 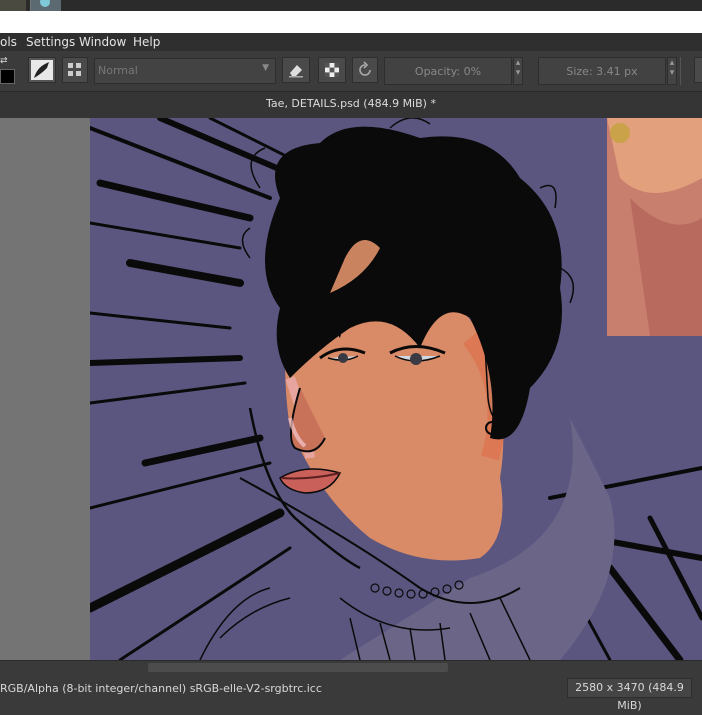 I want to click on size-value: Size: 3.41 px, so click(x=602, y=71).